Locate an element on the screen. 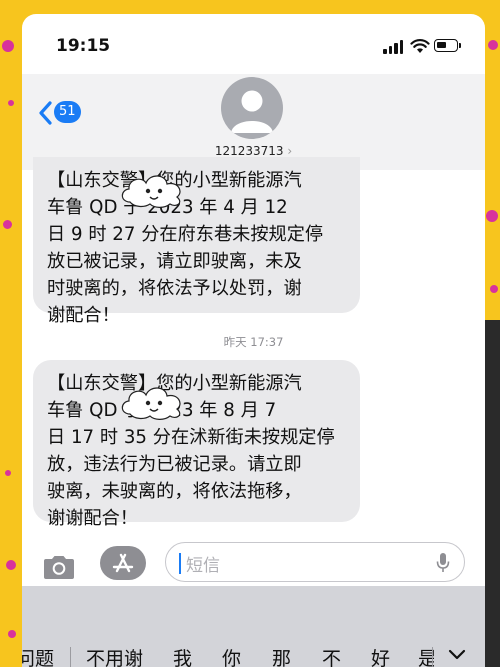 This screenshot has height=667, width=500. wifi-icon is located at coordinates (420, 46).